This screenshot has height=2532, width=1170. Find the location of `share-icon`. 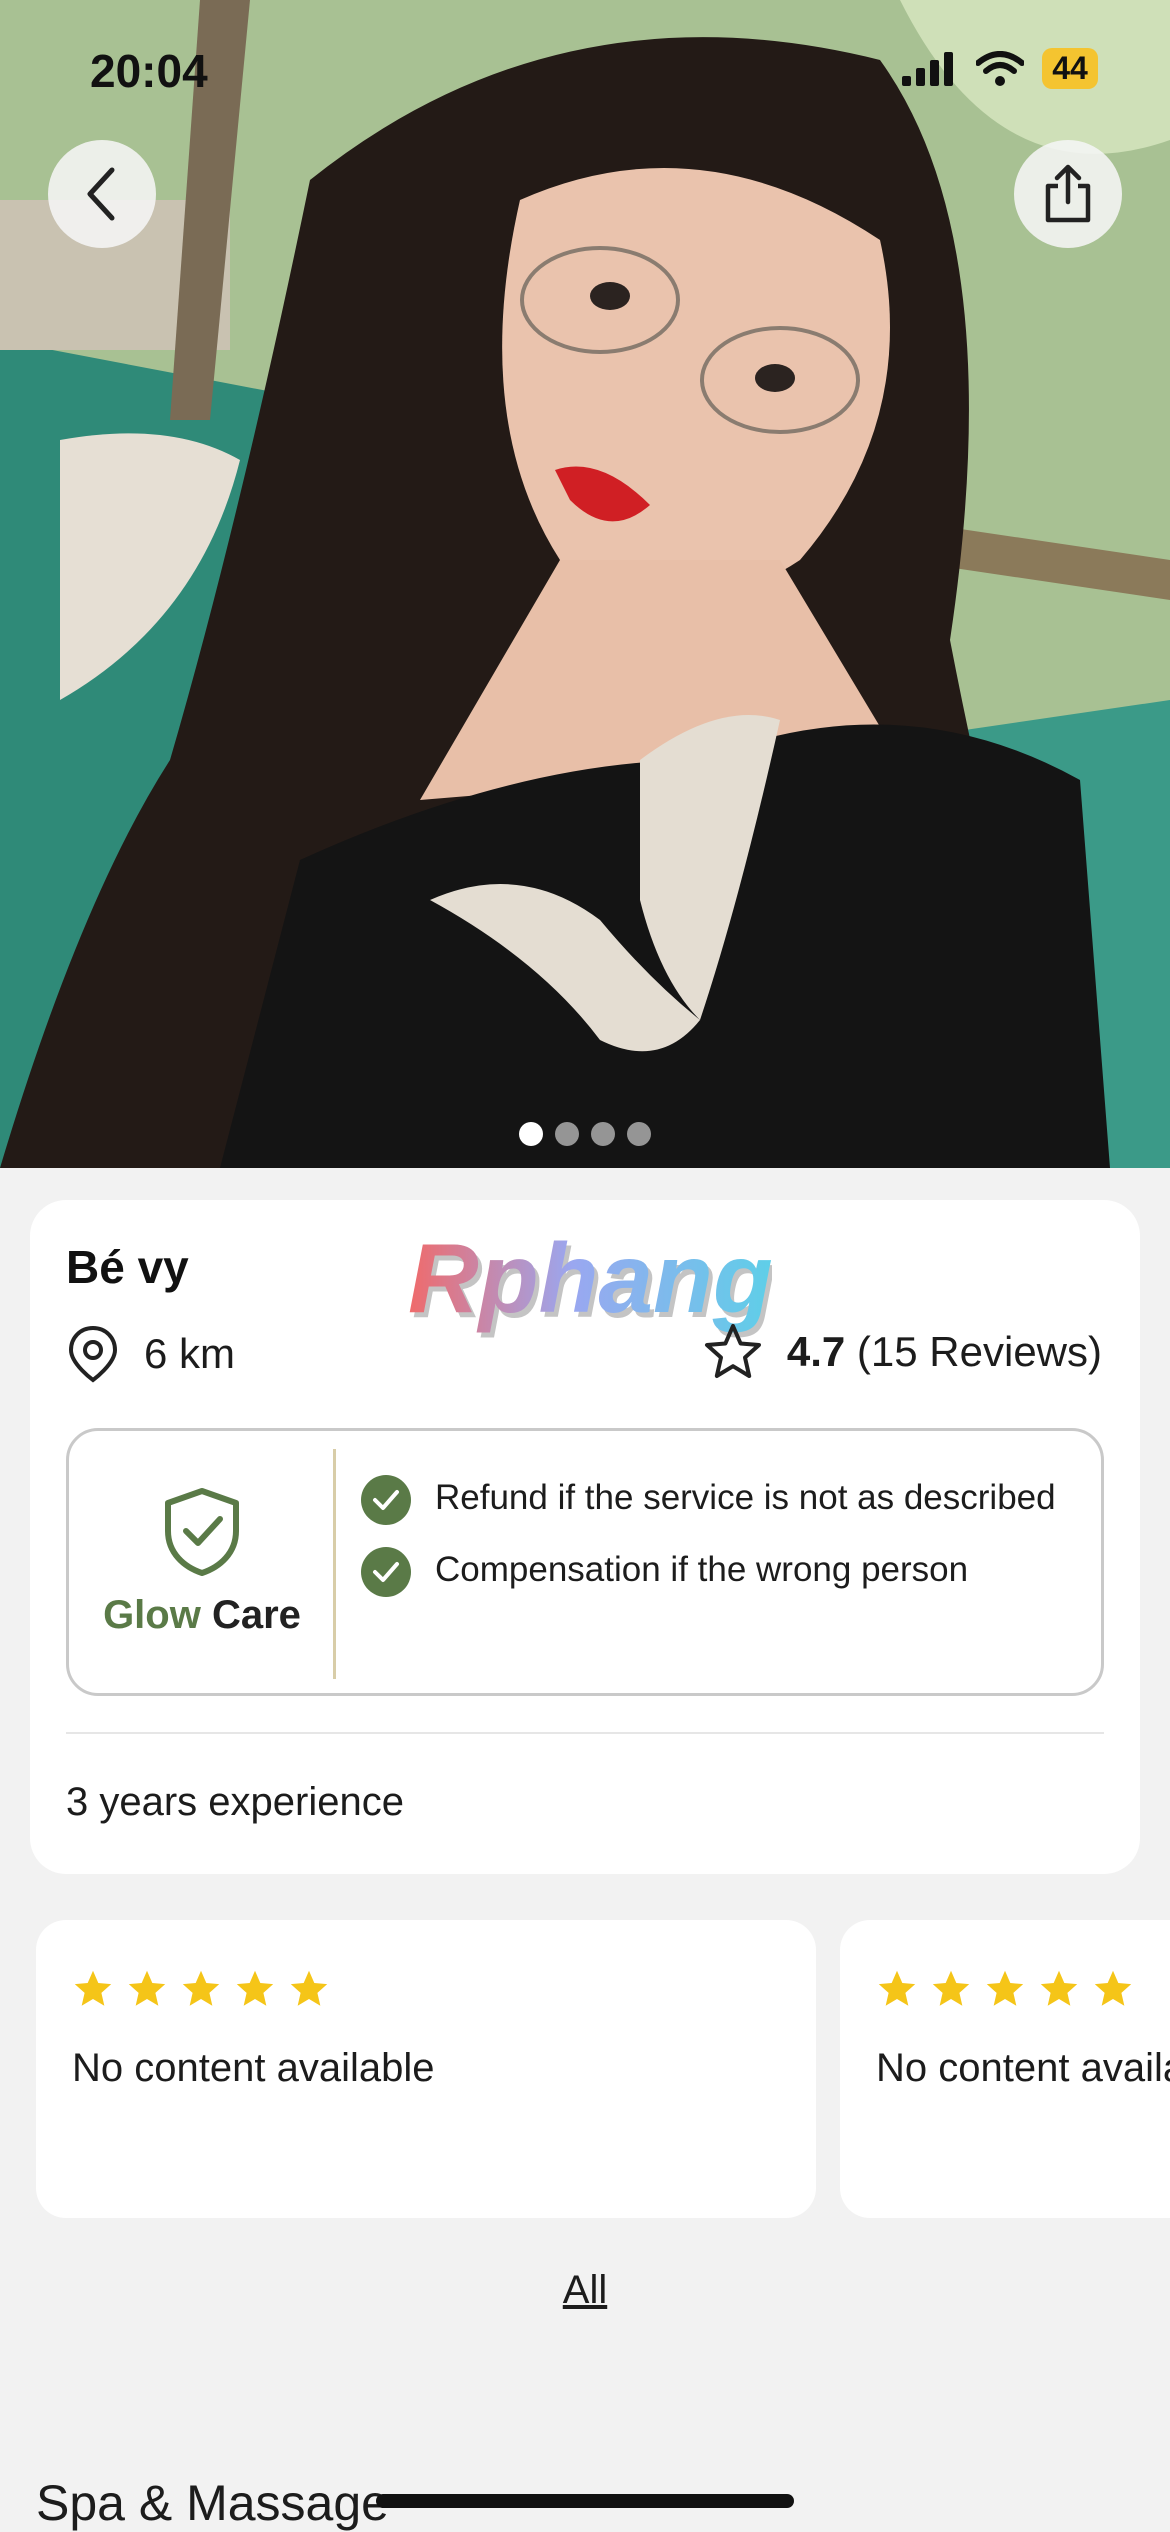

share-icon is located at coordinates (1068, 193).